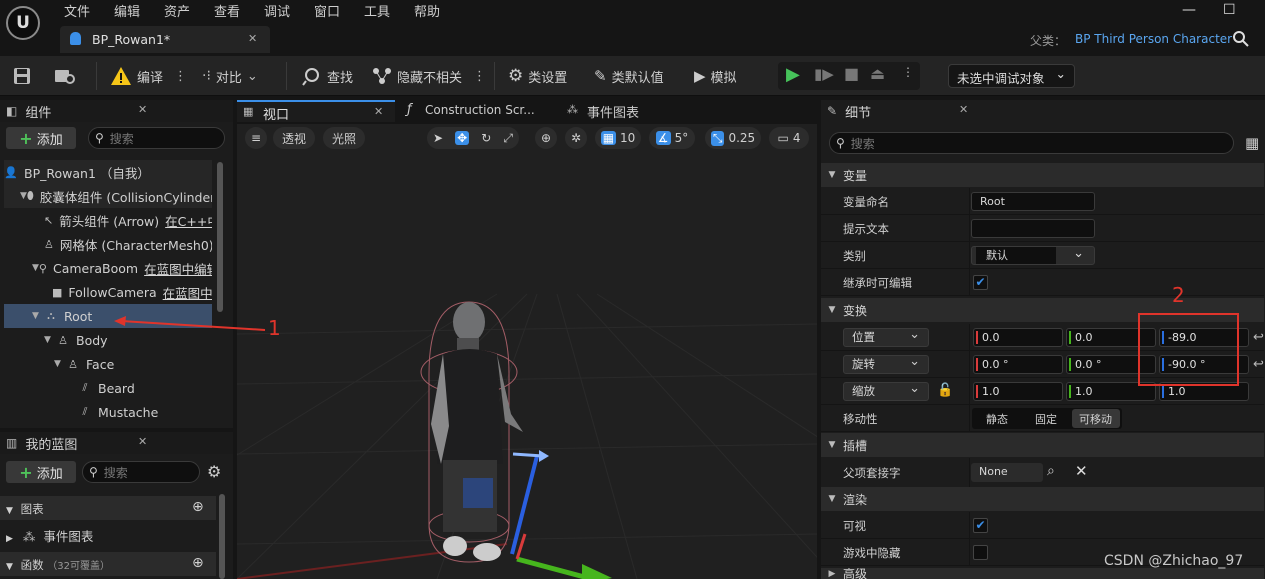  What do you see at coordinates (156, 138) in the screenshot?
I see `components-search-input: ⚲ 搜索` at bounding box center [156, 138].